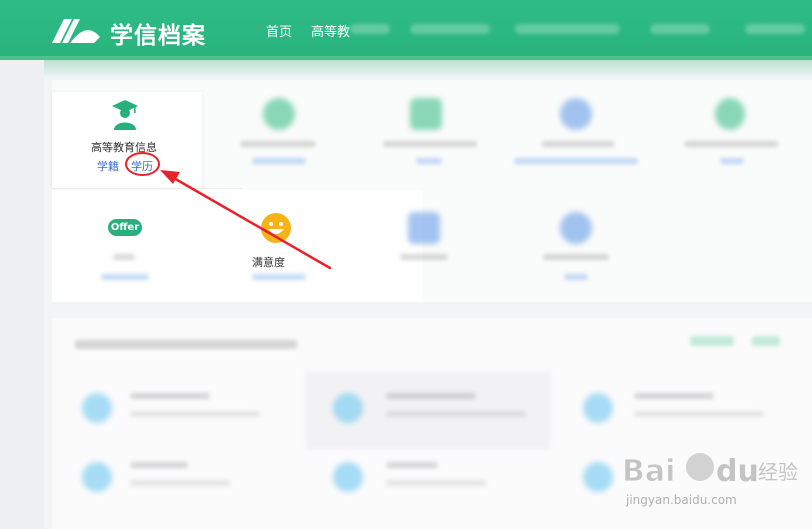  Describe the element at coordinates (268, 262) in the screenshot. I see `survey-label: 满意度` at that location.